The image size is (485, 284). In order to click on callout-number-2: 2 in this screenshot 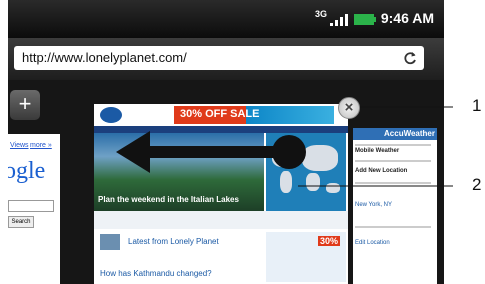, I will do `click(477, 184)`.